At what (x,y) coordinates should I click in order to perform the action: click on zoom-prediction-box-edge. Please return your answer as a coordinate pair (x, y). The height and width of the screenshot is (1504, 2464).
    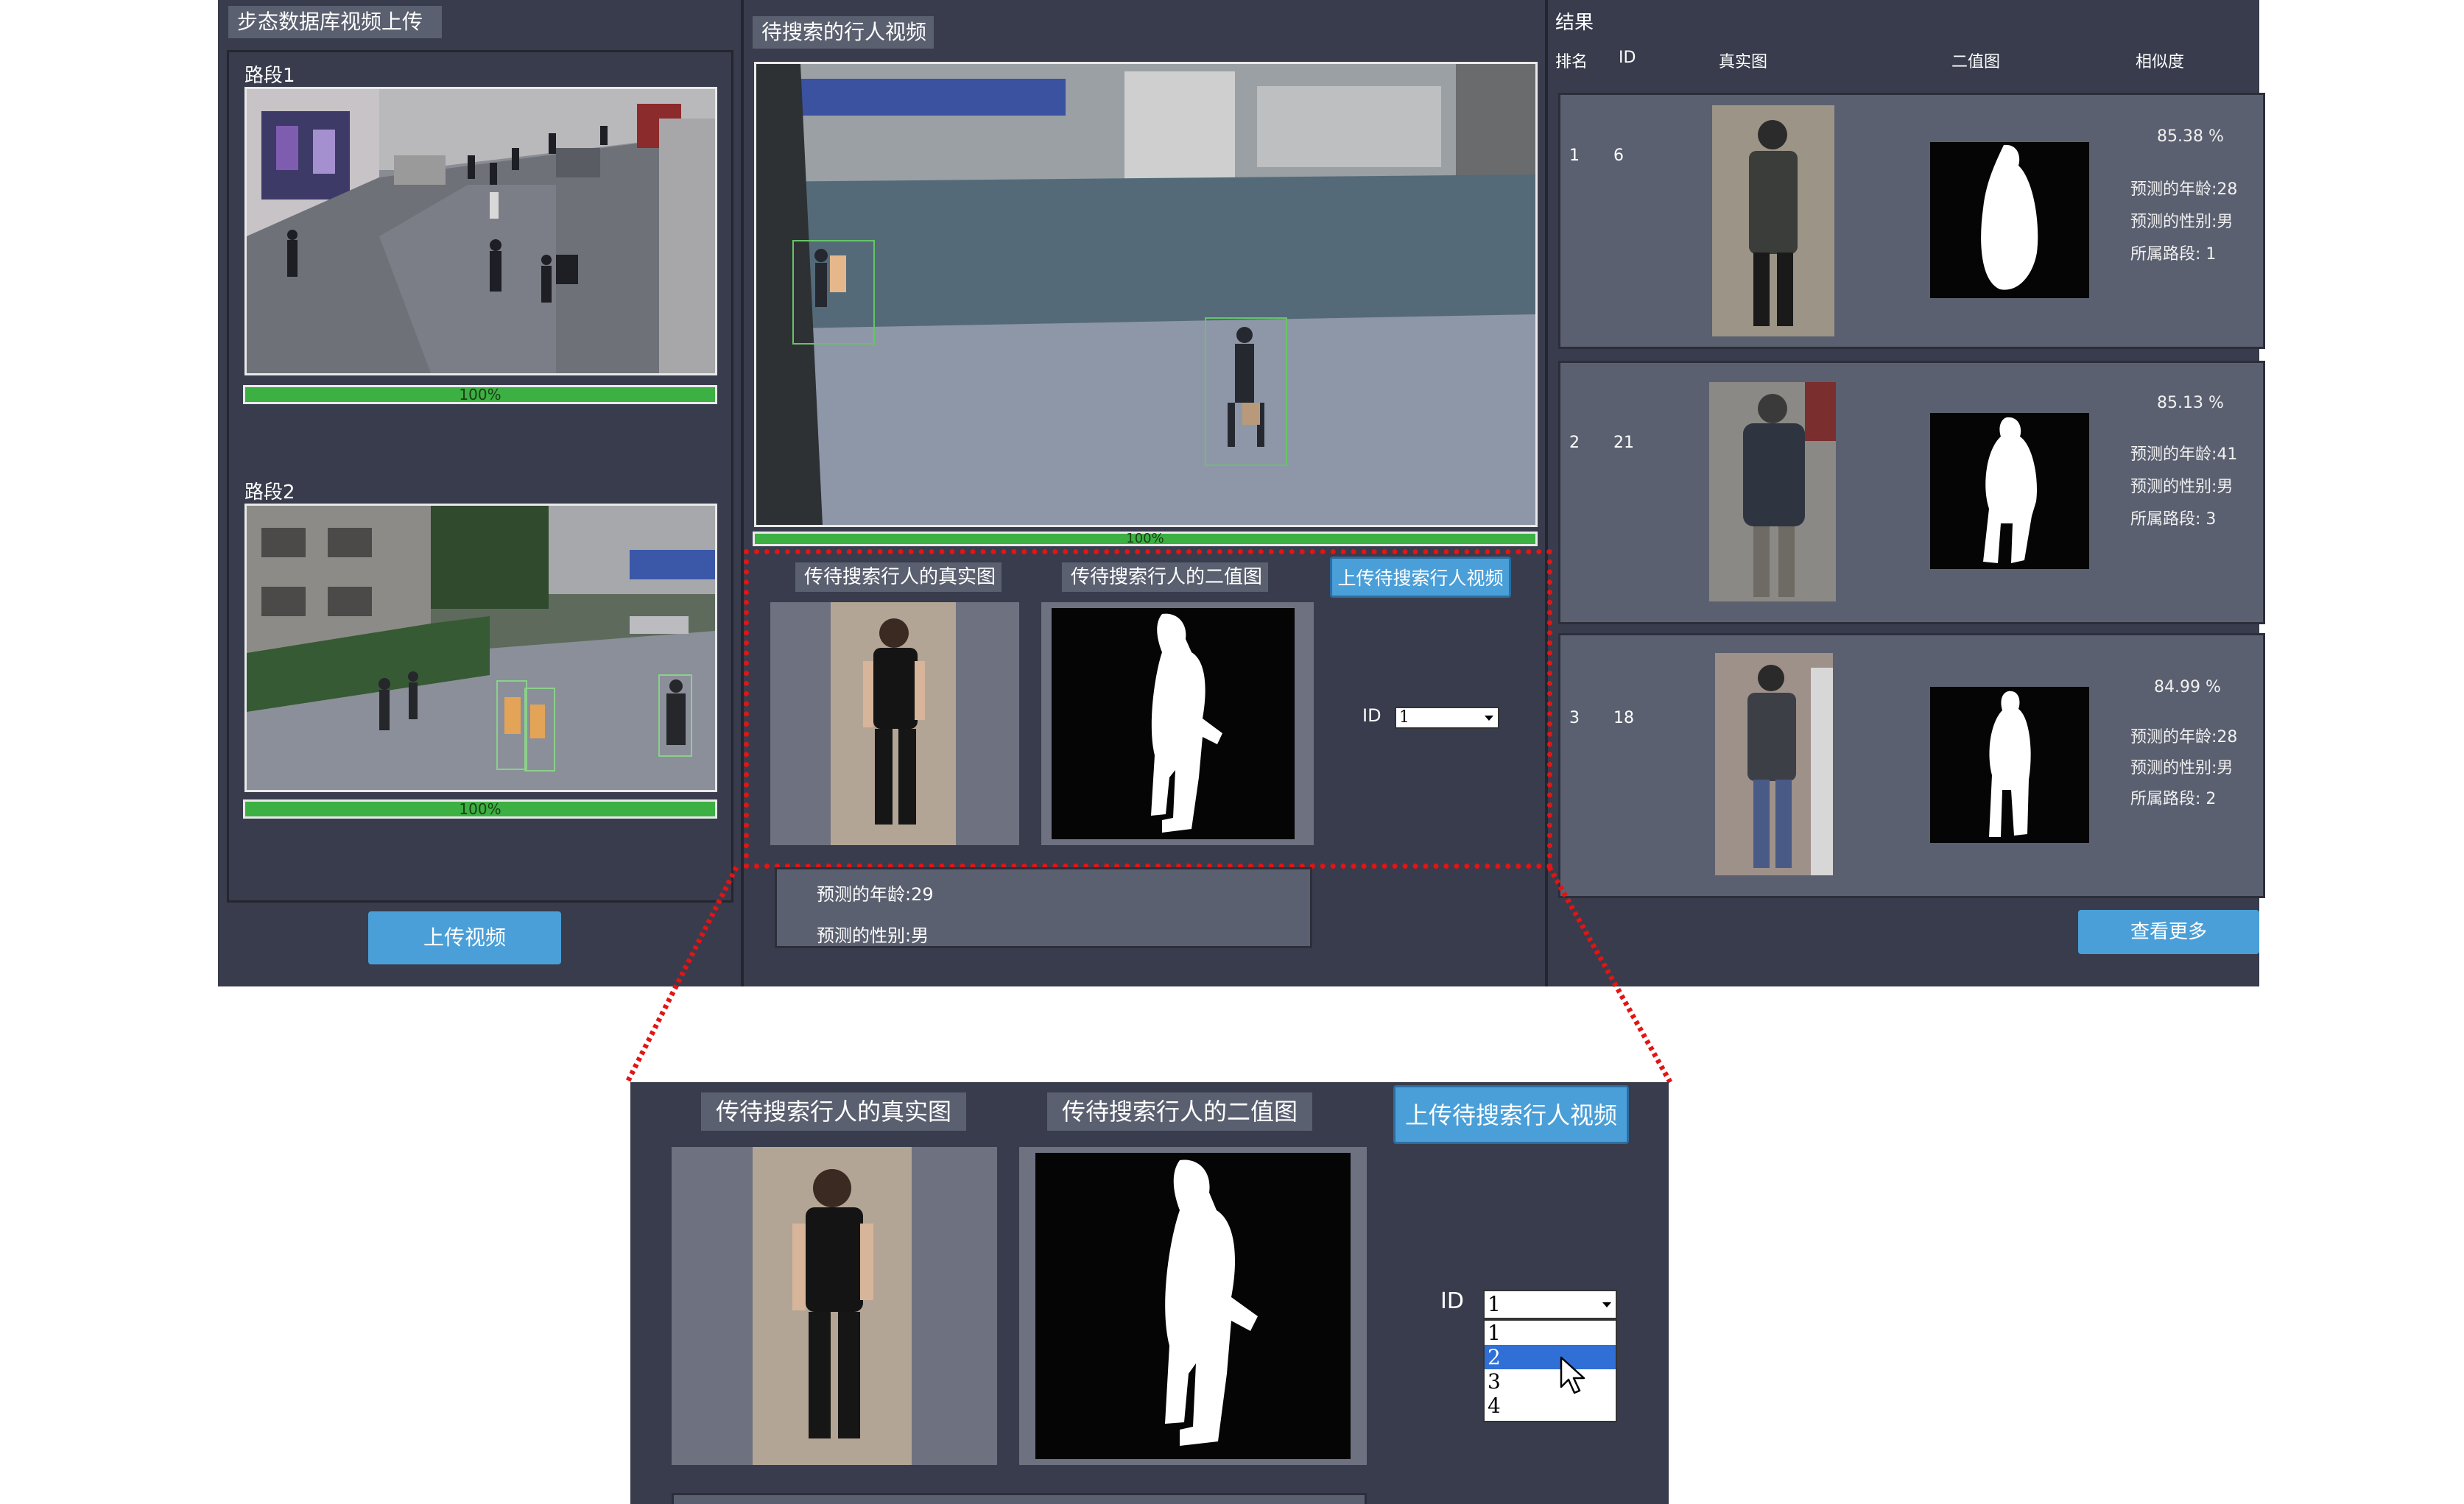
    Looking at the image, I should click on (1019, 1498).